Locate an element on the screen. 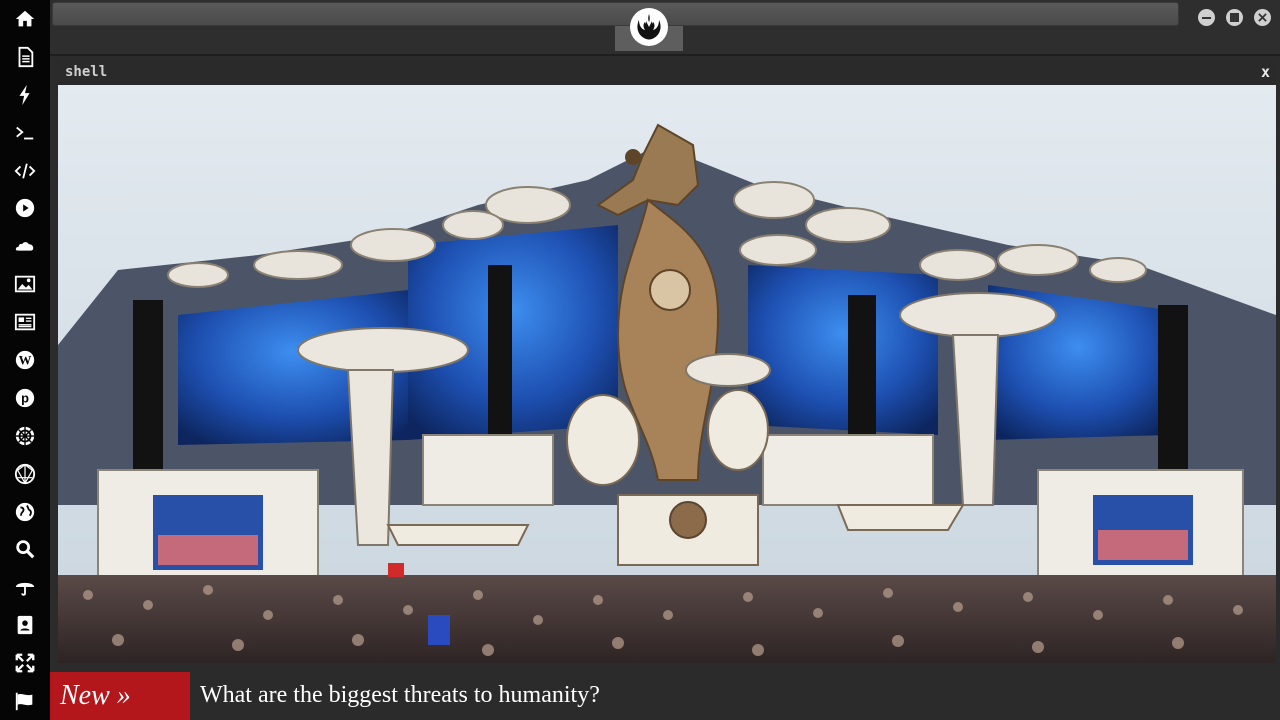 The image size is (1280, 720). svg-text: W is located at coordinates (25, 361).